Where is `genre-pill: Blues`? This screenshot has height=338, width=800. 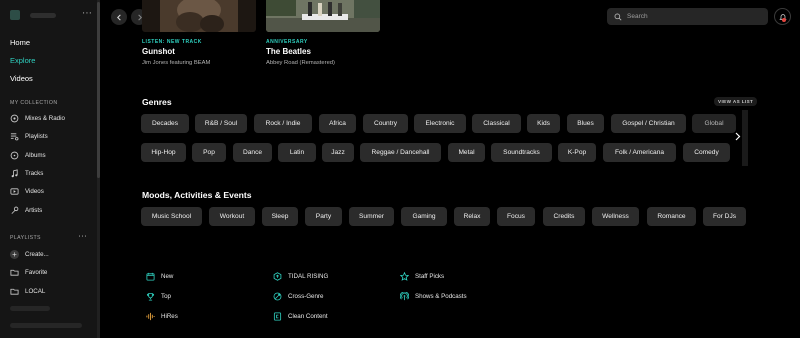 genre-pill: Blues is located at coordinates (585, 123).